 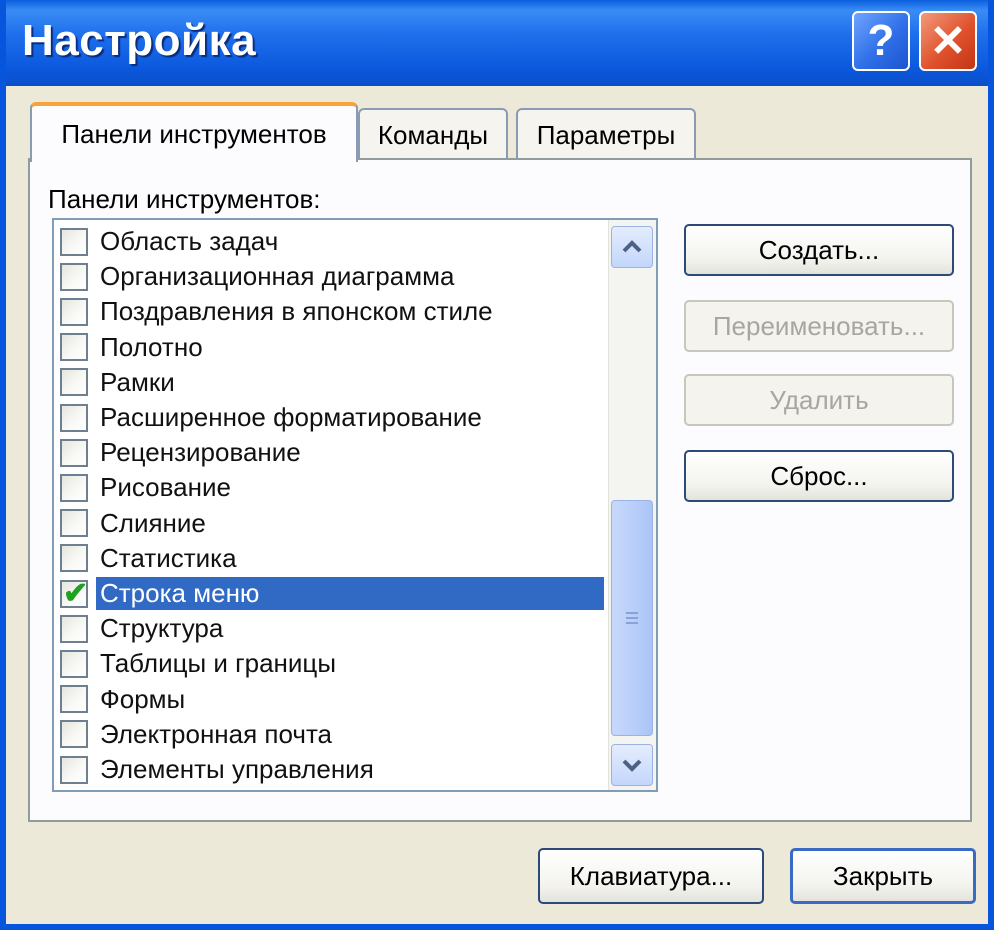 I want to click on checkbox: ✔, so click(x=74, y=593).